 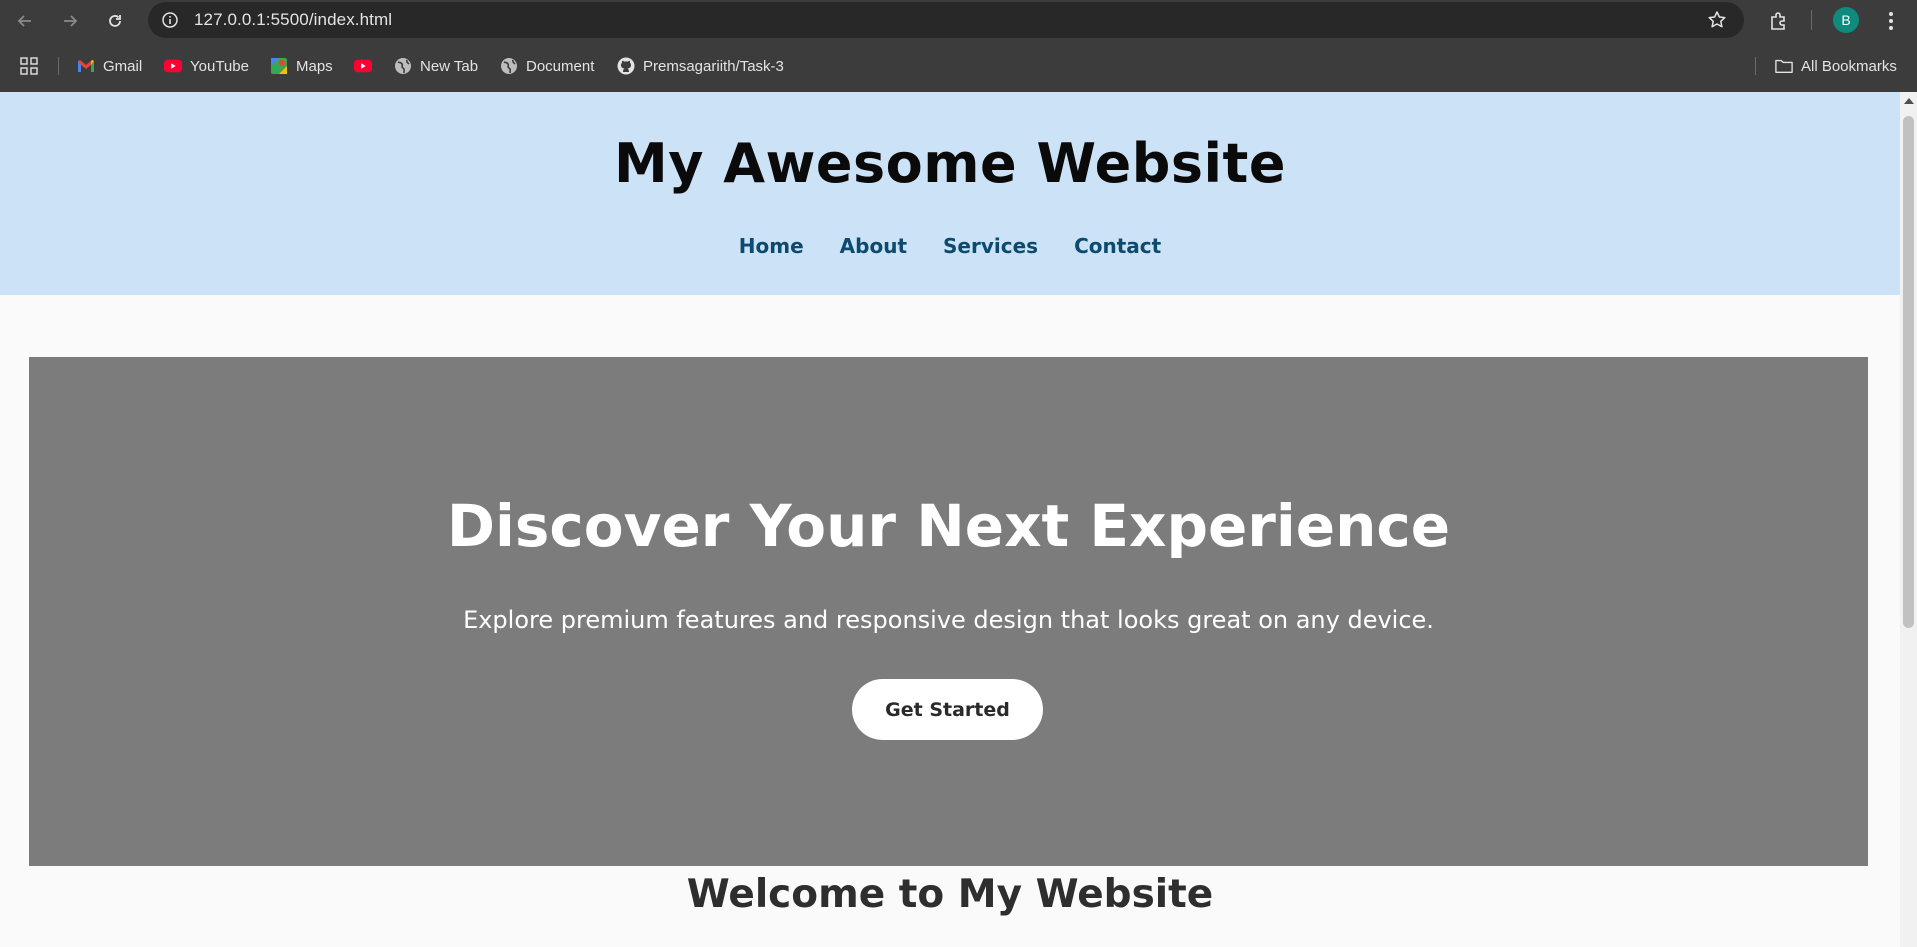 I want to click on bookmark-label: New Tab, so click(x=449, y=66).